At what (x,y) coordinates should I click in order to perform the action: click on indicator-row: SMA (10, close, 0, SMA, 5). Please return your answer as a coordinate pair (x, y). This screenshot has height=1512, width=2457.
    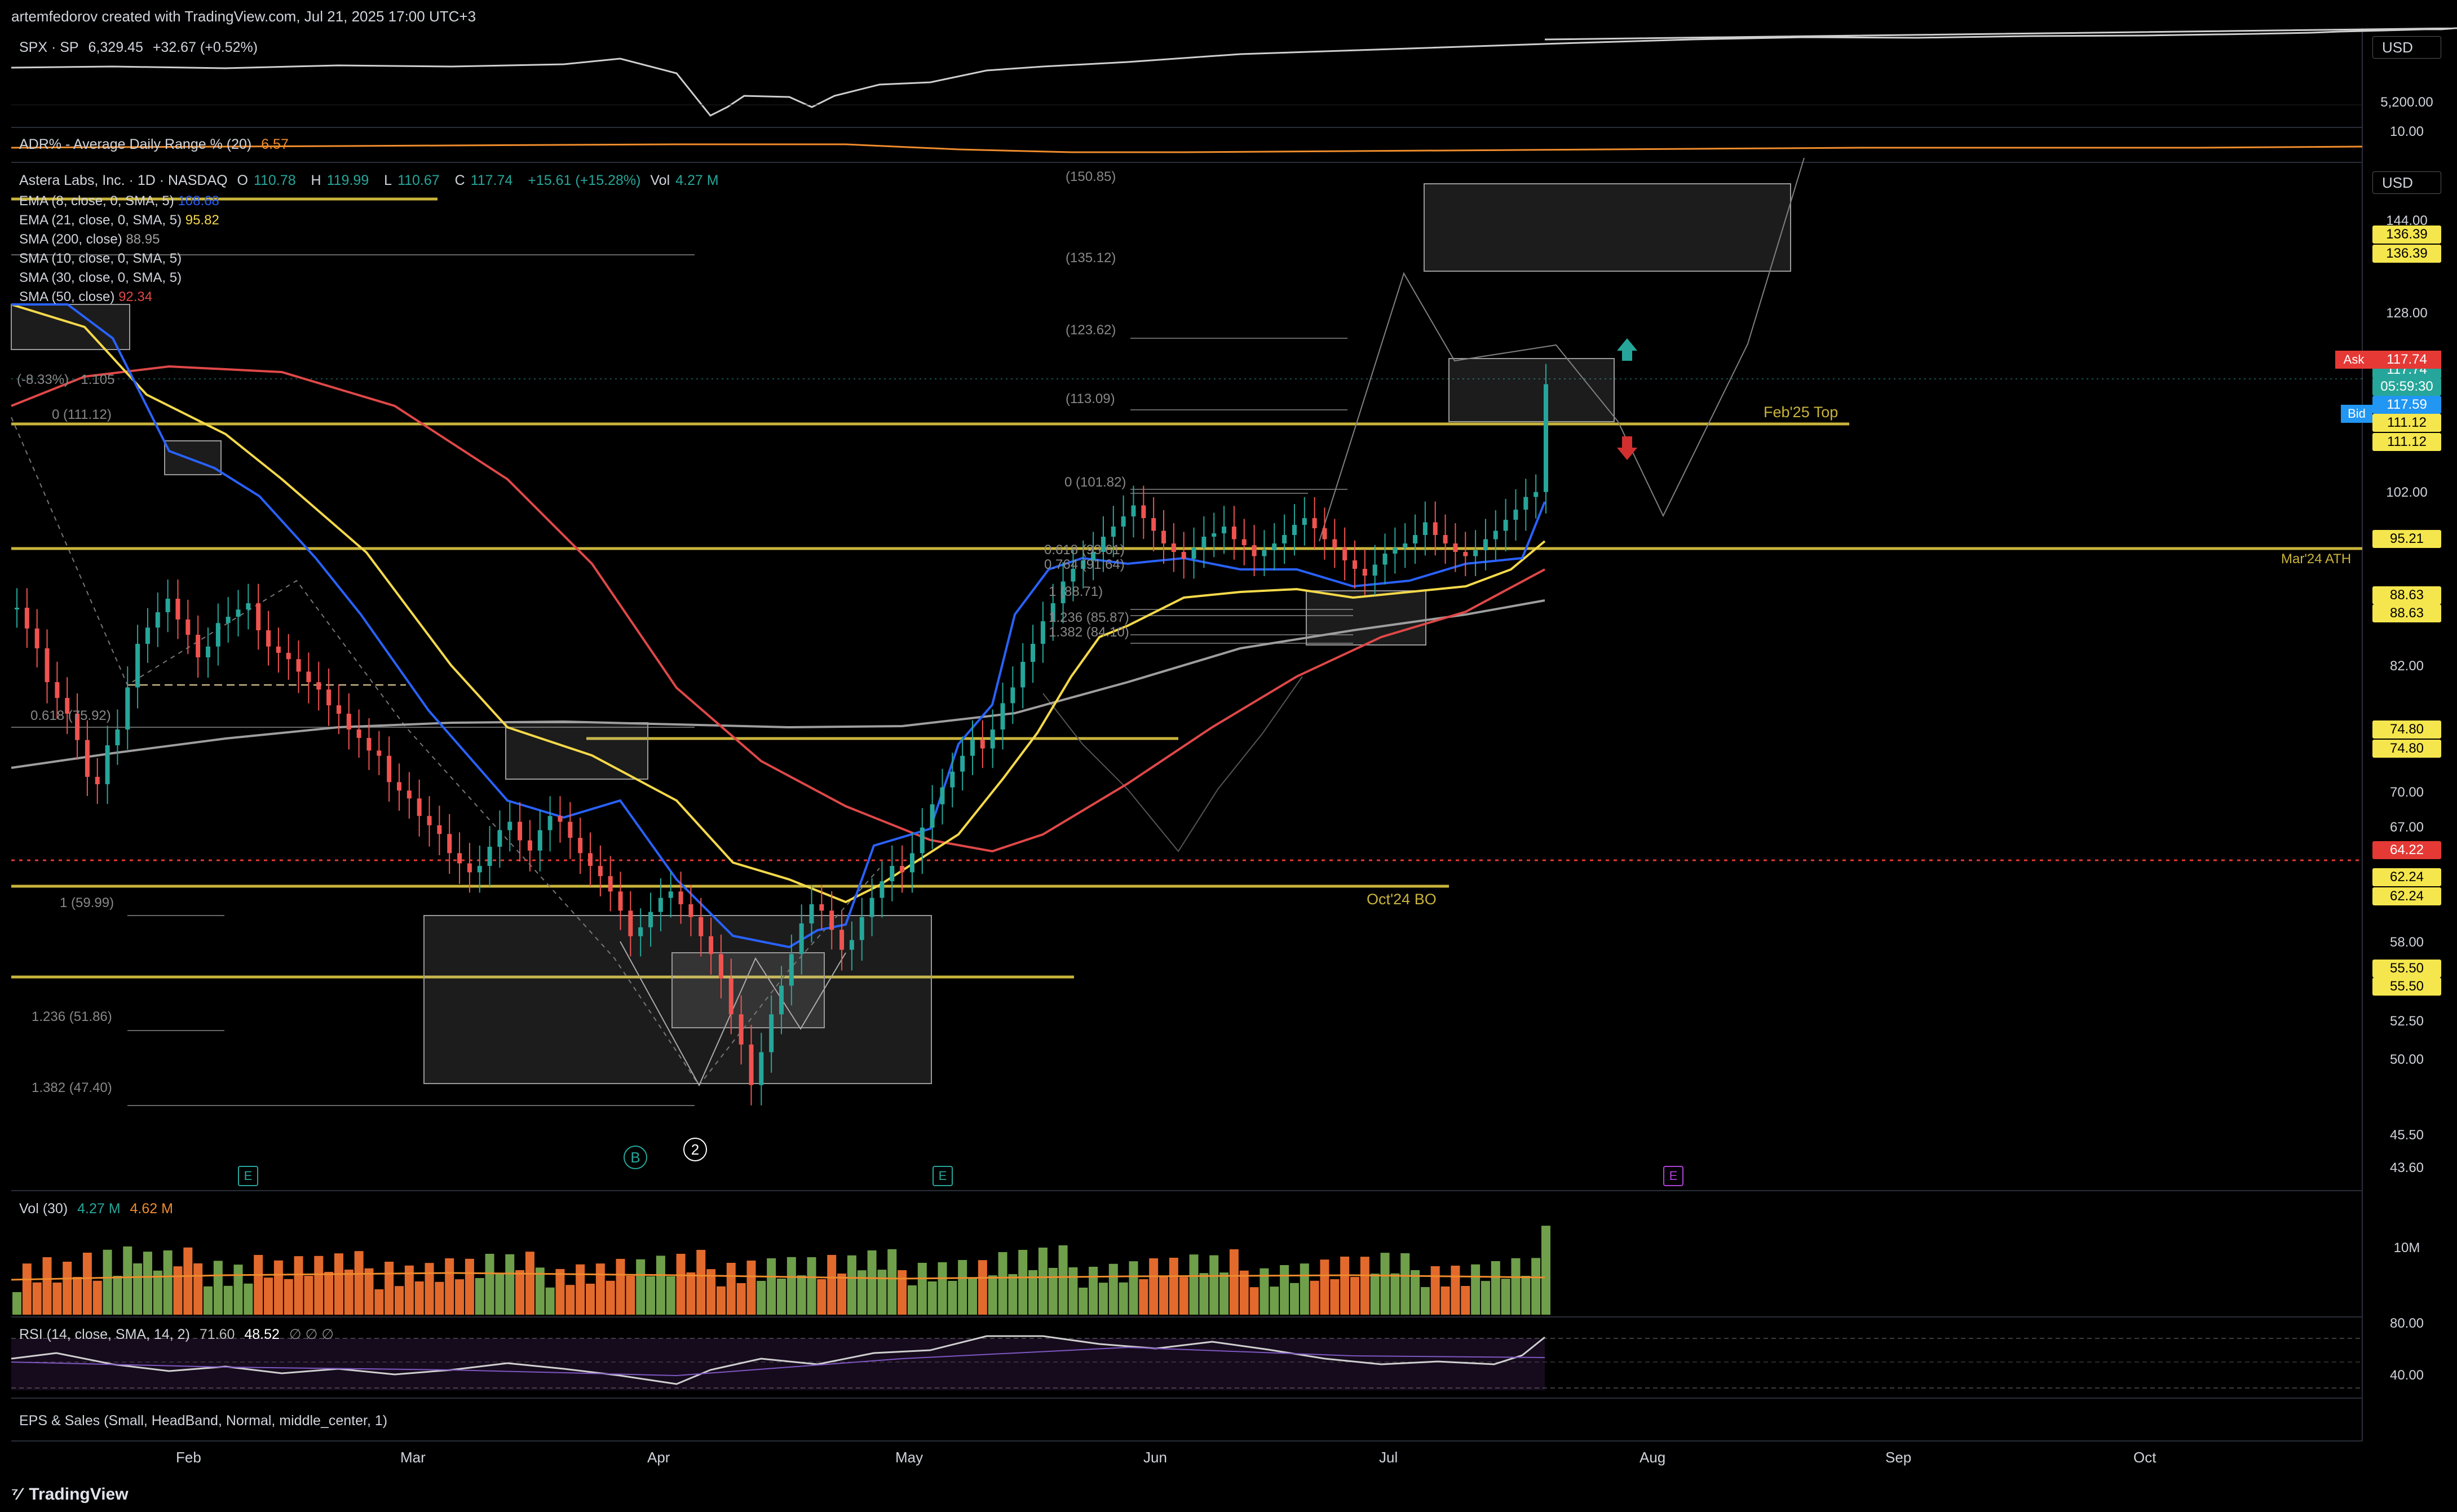
    Looking at the image, I should click on (119, 258).